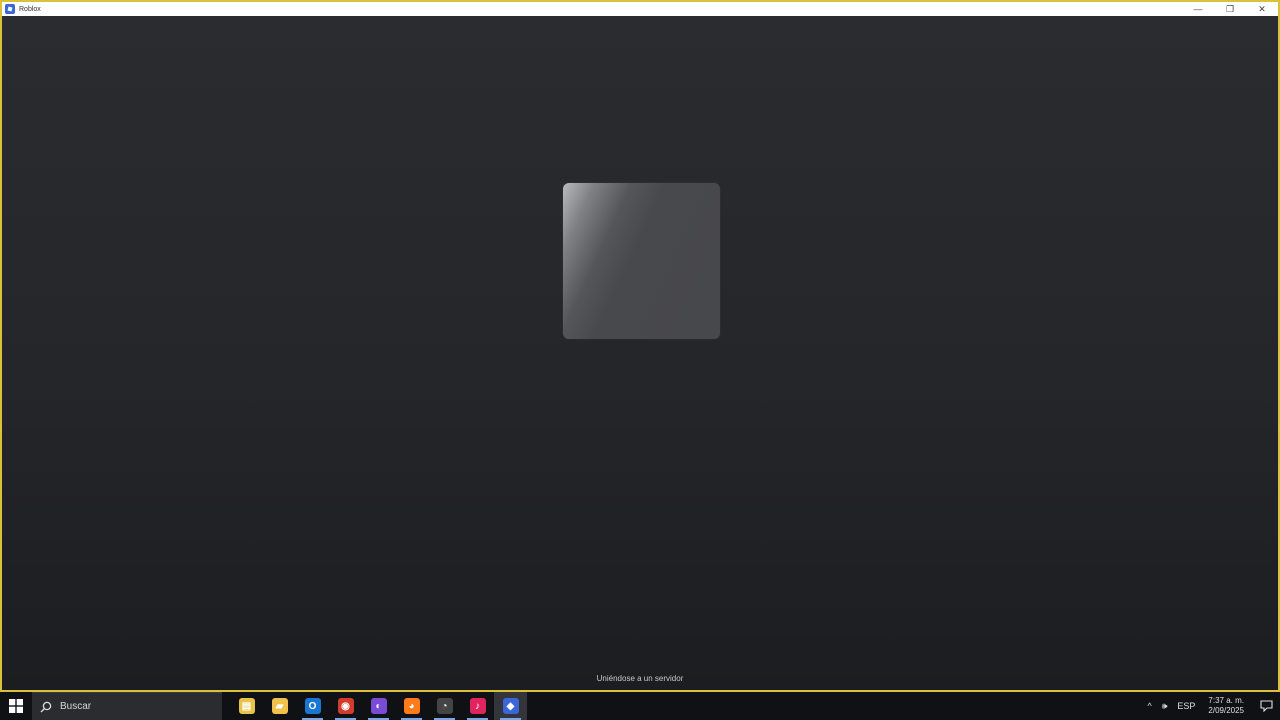 This screenshot has height=720, width=1280. I want to click on taskbar-apps: ▤ ▰ O ◉ ◐ ◕ ◔ ♪ ◆, so click(378, 706).